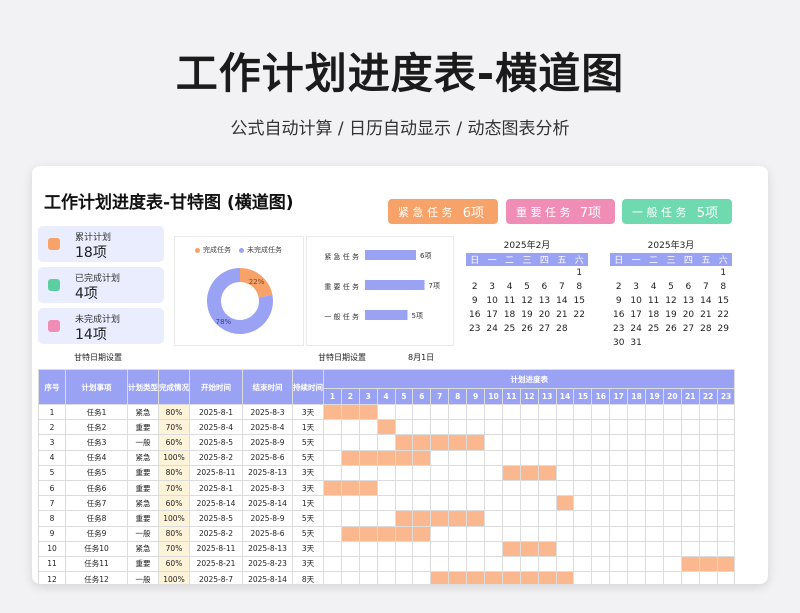  I want to click on day-header: 1, so click(332, 396).